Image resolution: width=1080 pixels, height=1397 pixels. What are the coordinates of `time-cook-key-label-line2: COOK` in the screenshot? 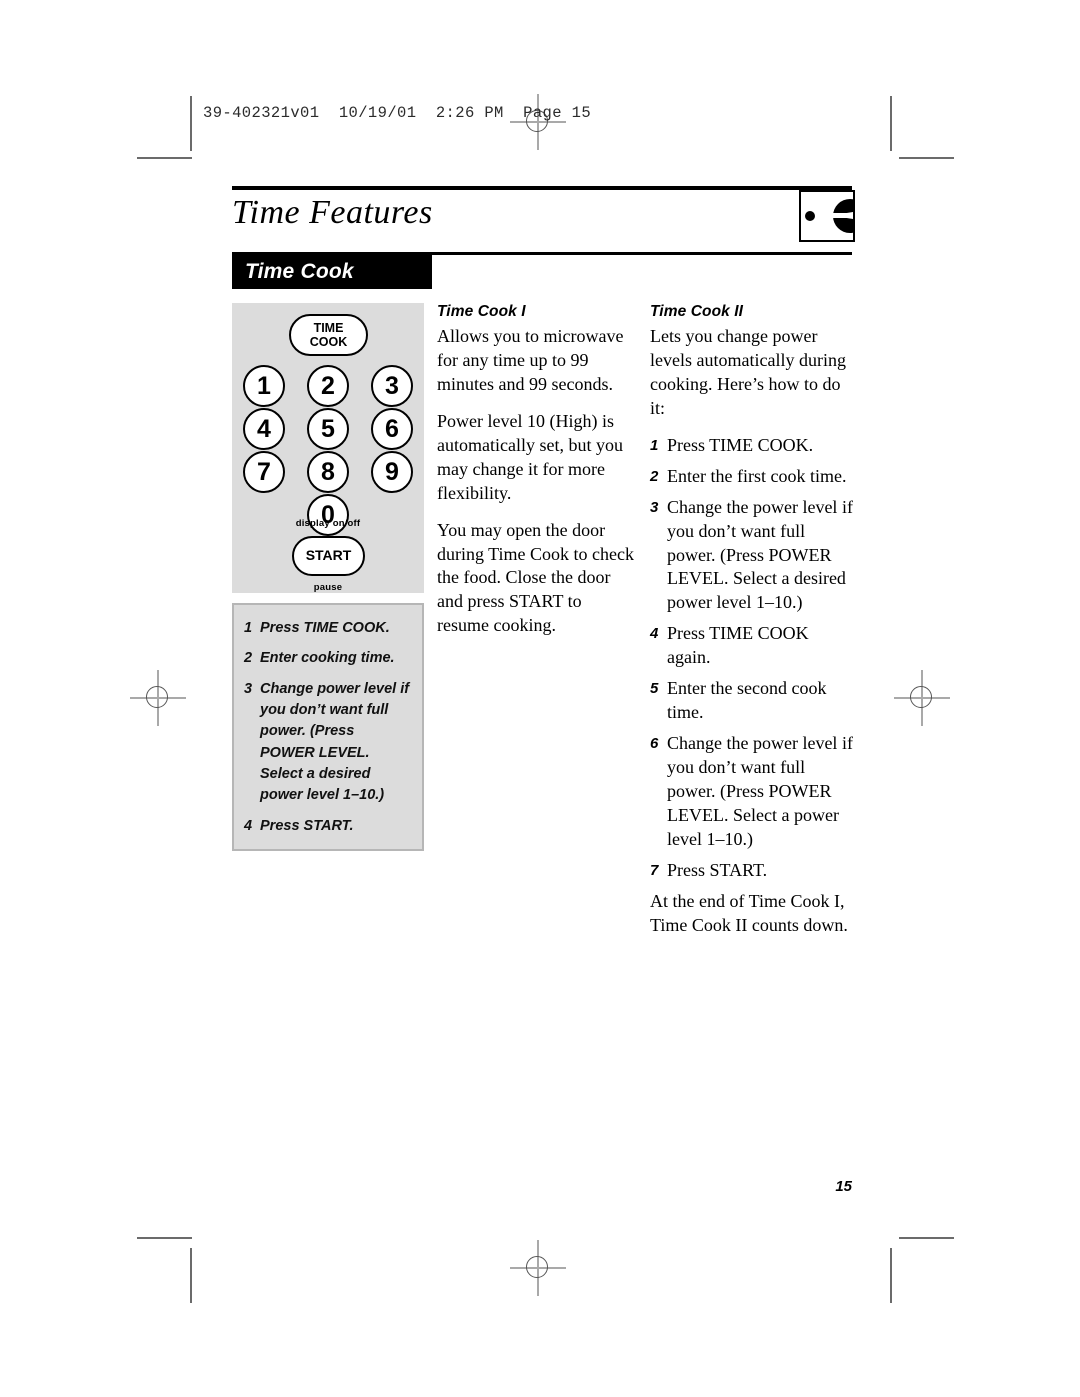 It's located at (328, 342).